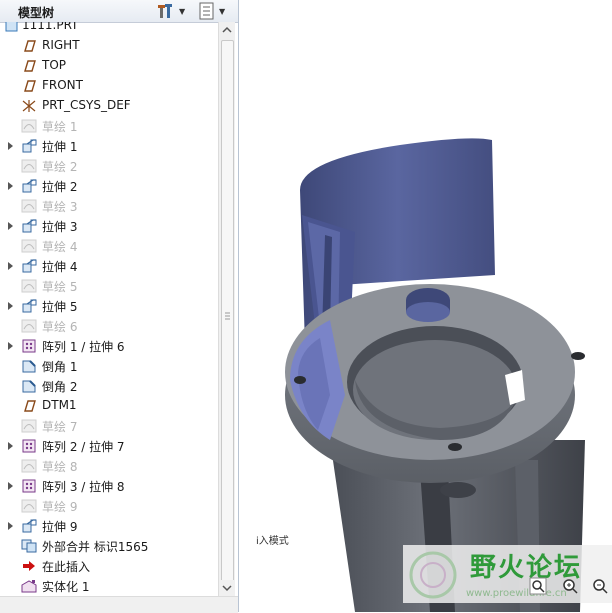  I want to click on tree-item: 草绘 7, so click(109, 426).